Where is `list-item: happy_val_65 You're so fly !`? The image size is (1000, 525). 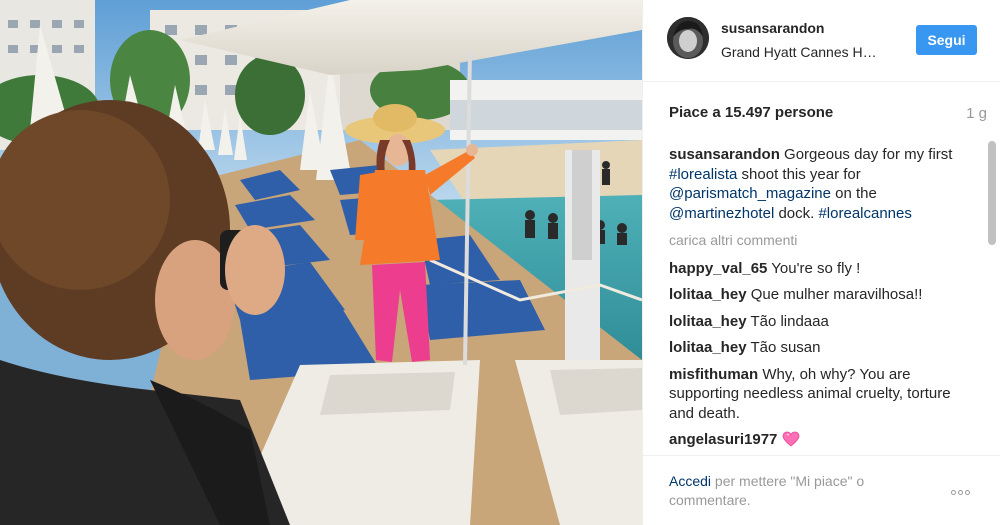
list-item: happy_val_65 You're so fly ! is located at coordinates (814, 269).